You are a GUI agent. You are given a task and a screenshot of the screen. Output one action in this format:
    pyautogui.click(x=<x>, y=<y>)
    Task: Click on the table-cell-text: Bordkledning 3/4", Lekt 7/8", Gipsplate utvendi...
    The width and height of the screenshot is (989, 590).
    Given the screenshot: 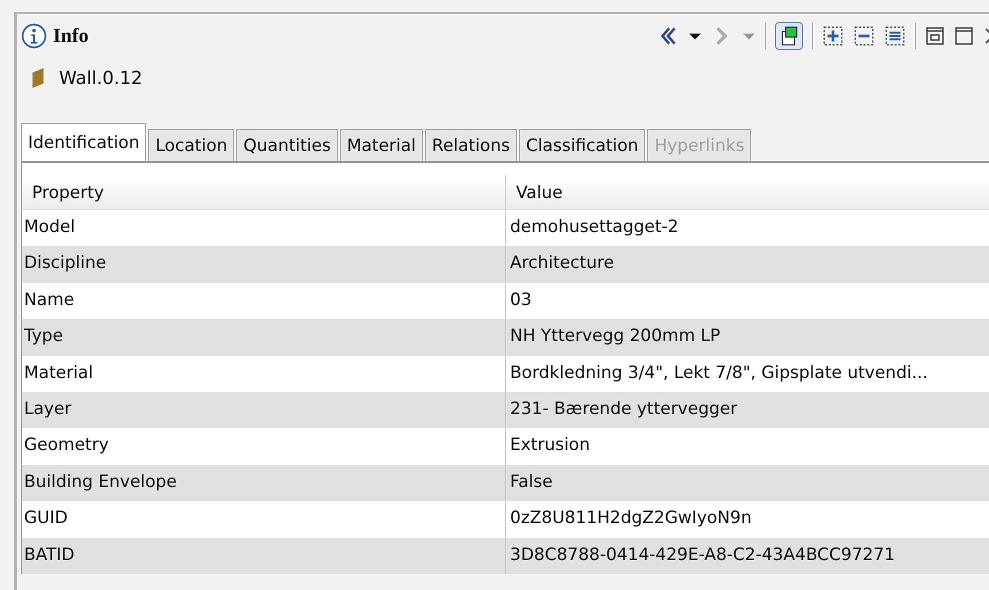 What is the action you would take?
    pyautogui.click(x=719, y=373)
    